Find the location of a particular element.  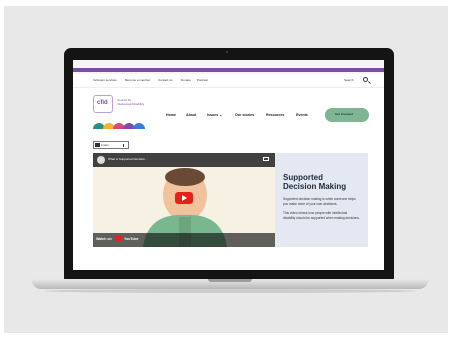

utility-link: Donate is located at coordinates (186, 80).